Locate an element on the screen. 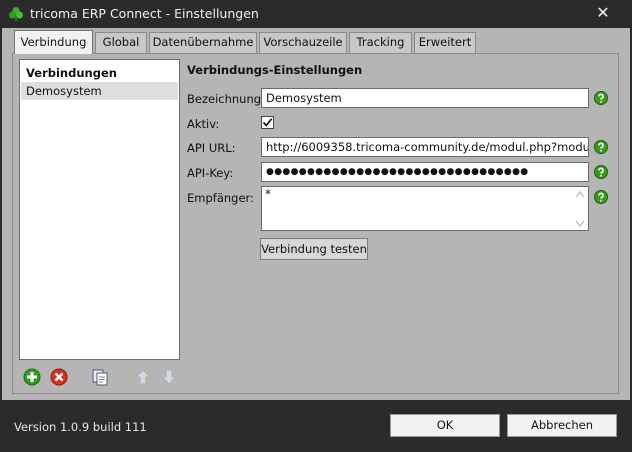 The image size is (632, 452). title-bar: tricoma ERP Connect - Einstellungen ✕ is located at coordinates (316, 14).